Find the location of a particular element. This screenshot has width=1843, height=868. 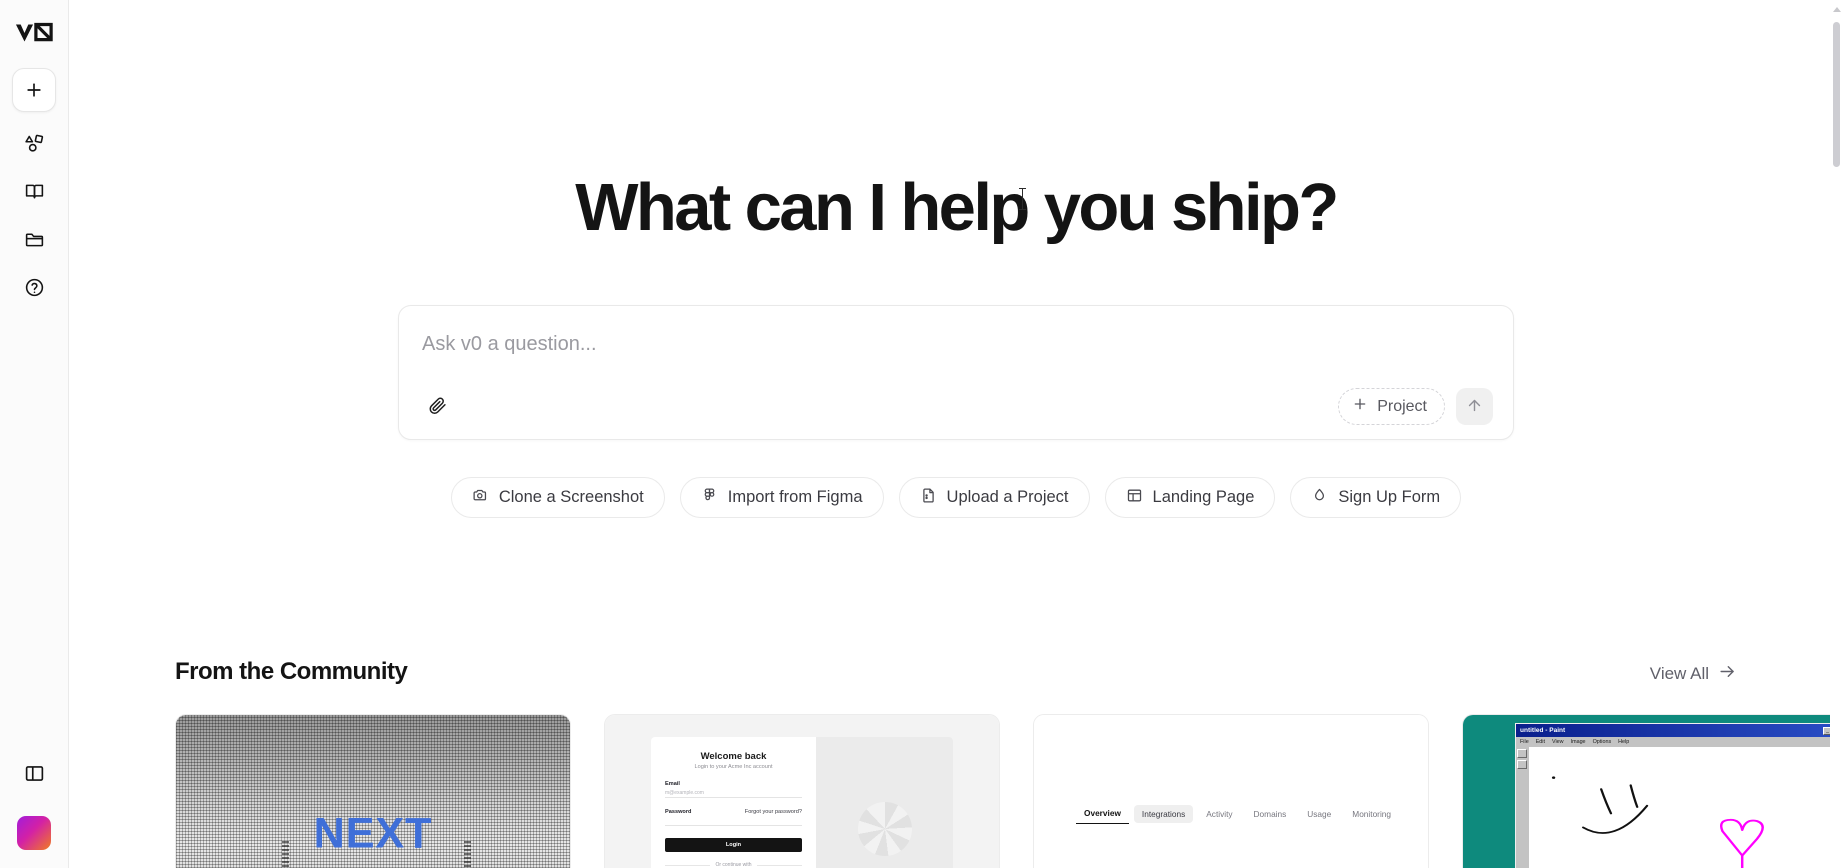

book-icon is located at coordinates (34, 194).